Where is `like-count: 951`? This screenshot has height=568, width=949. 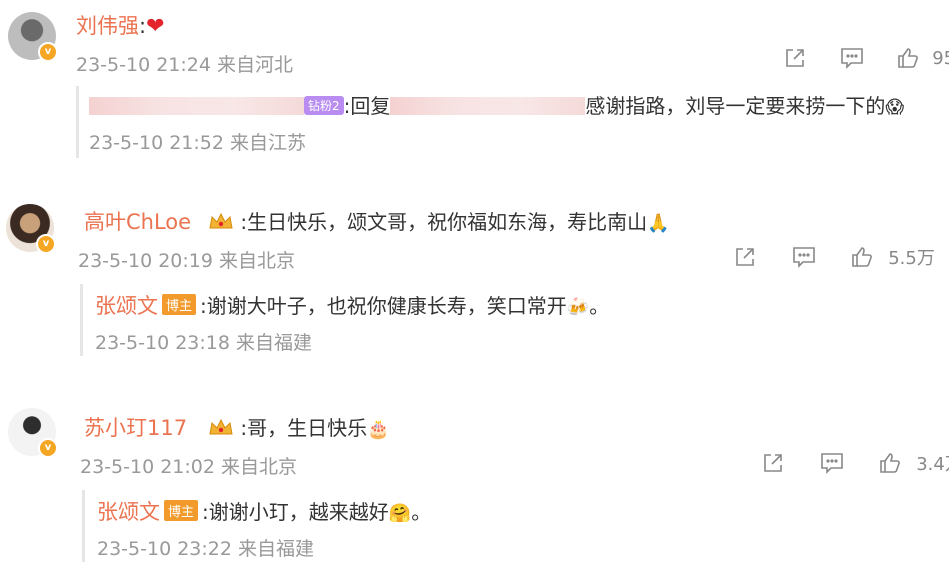 like-count: 951 is located at coordinates (940, 58).